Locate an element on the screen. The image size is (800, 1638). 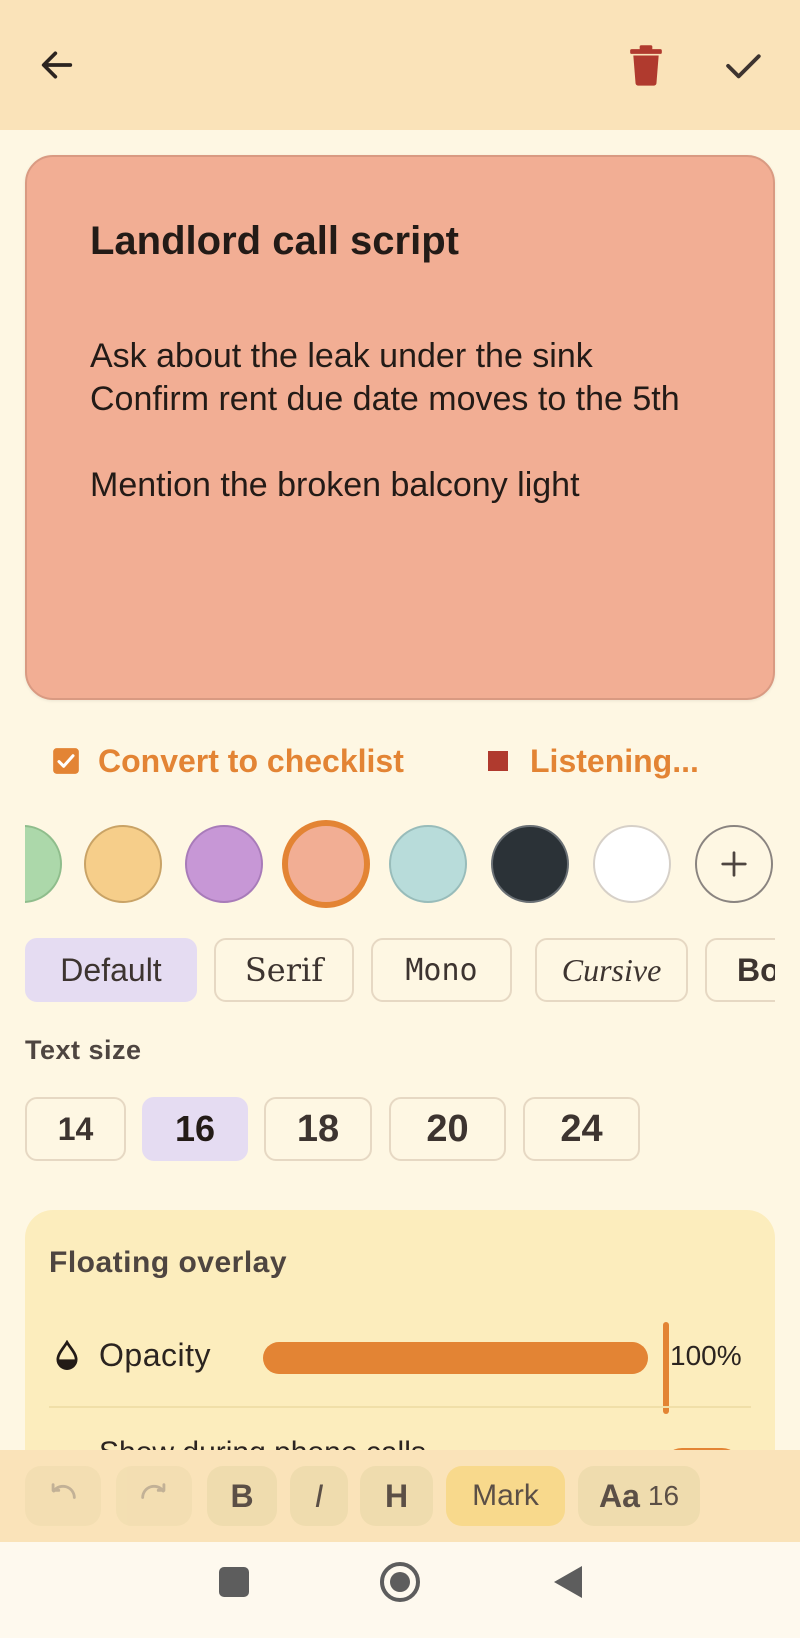
font-chip-label: Mono is located at coordinates (441, 970).